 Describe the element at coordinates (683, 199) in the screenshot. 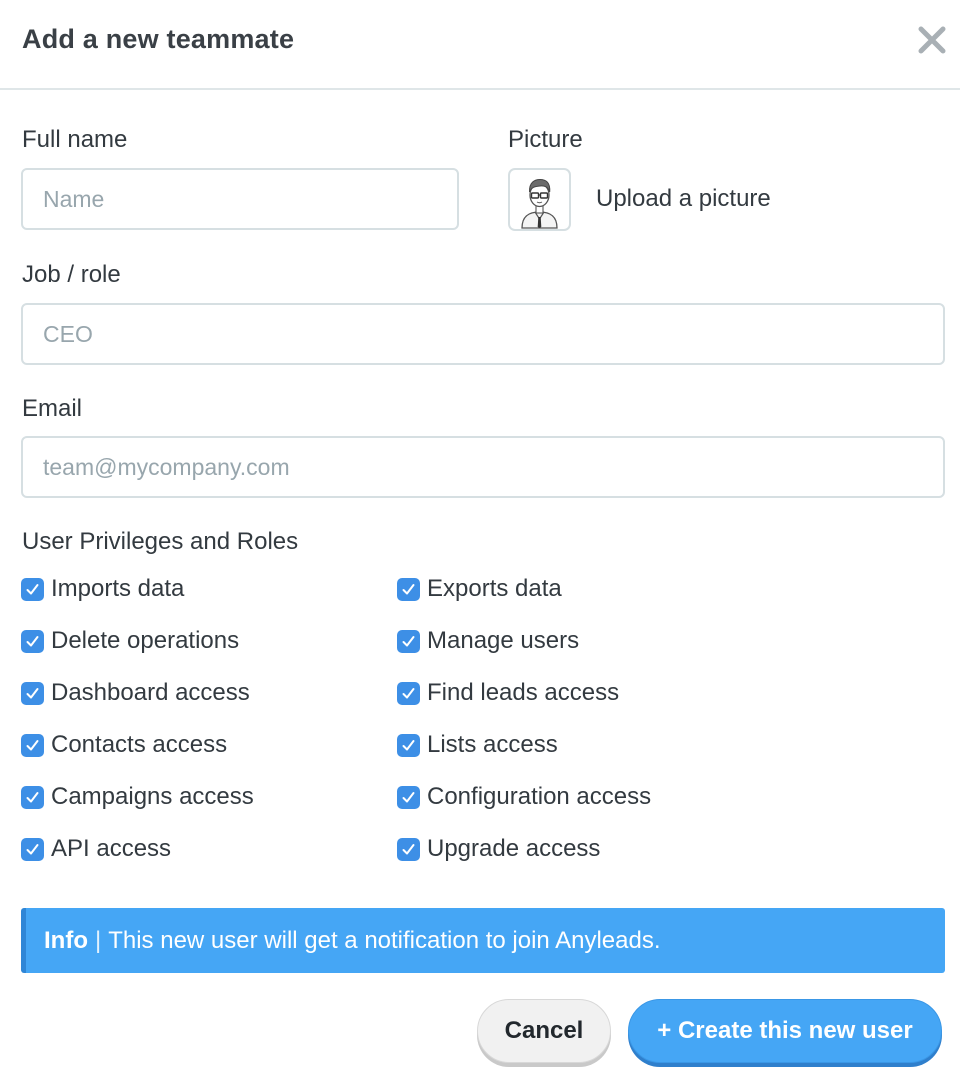

I see `upload-picture-link: Upload a picture` at that location.